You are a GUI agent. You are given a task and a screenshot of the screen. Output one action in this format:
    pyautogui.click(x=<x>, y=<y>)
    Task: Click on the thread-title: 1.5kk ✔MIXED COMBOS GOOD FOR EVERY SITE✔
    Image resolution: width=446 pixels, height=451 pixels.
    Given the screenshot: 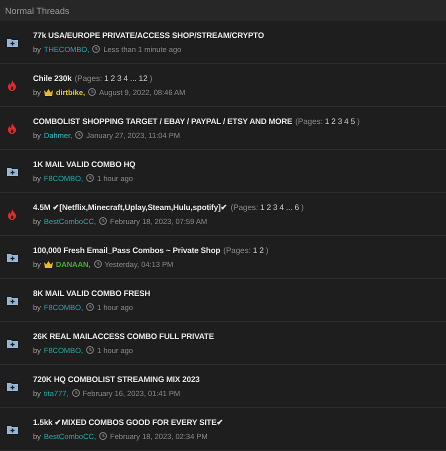 What is the action you would take?
    pyautogui.click(x=128, y=422)
    